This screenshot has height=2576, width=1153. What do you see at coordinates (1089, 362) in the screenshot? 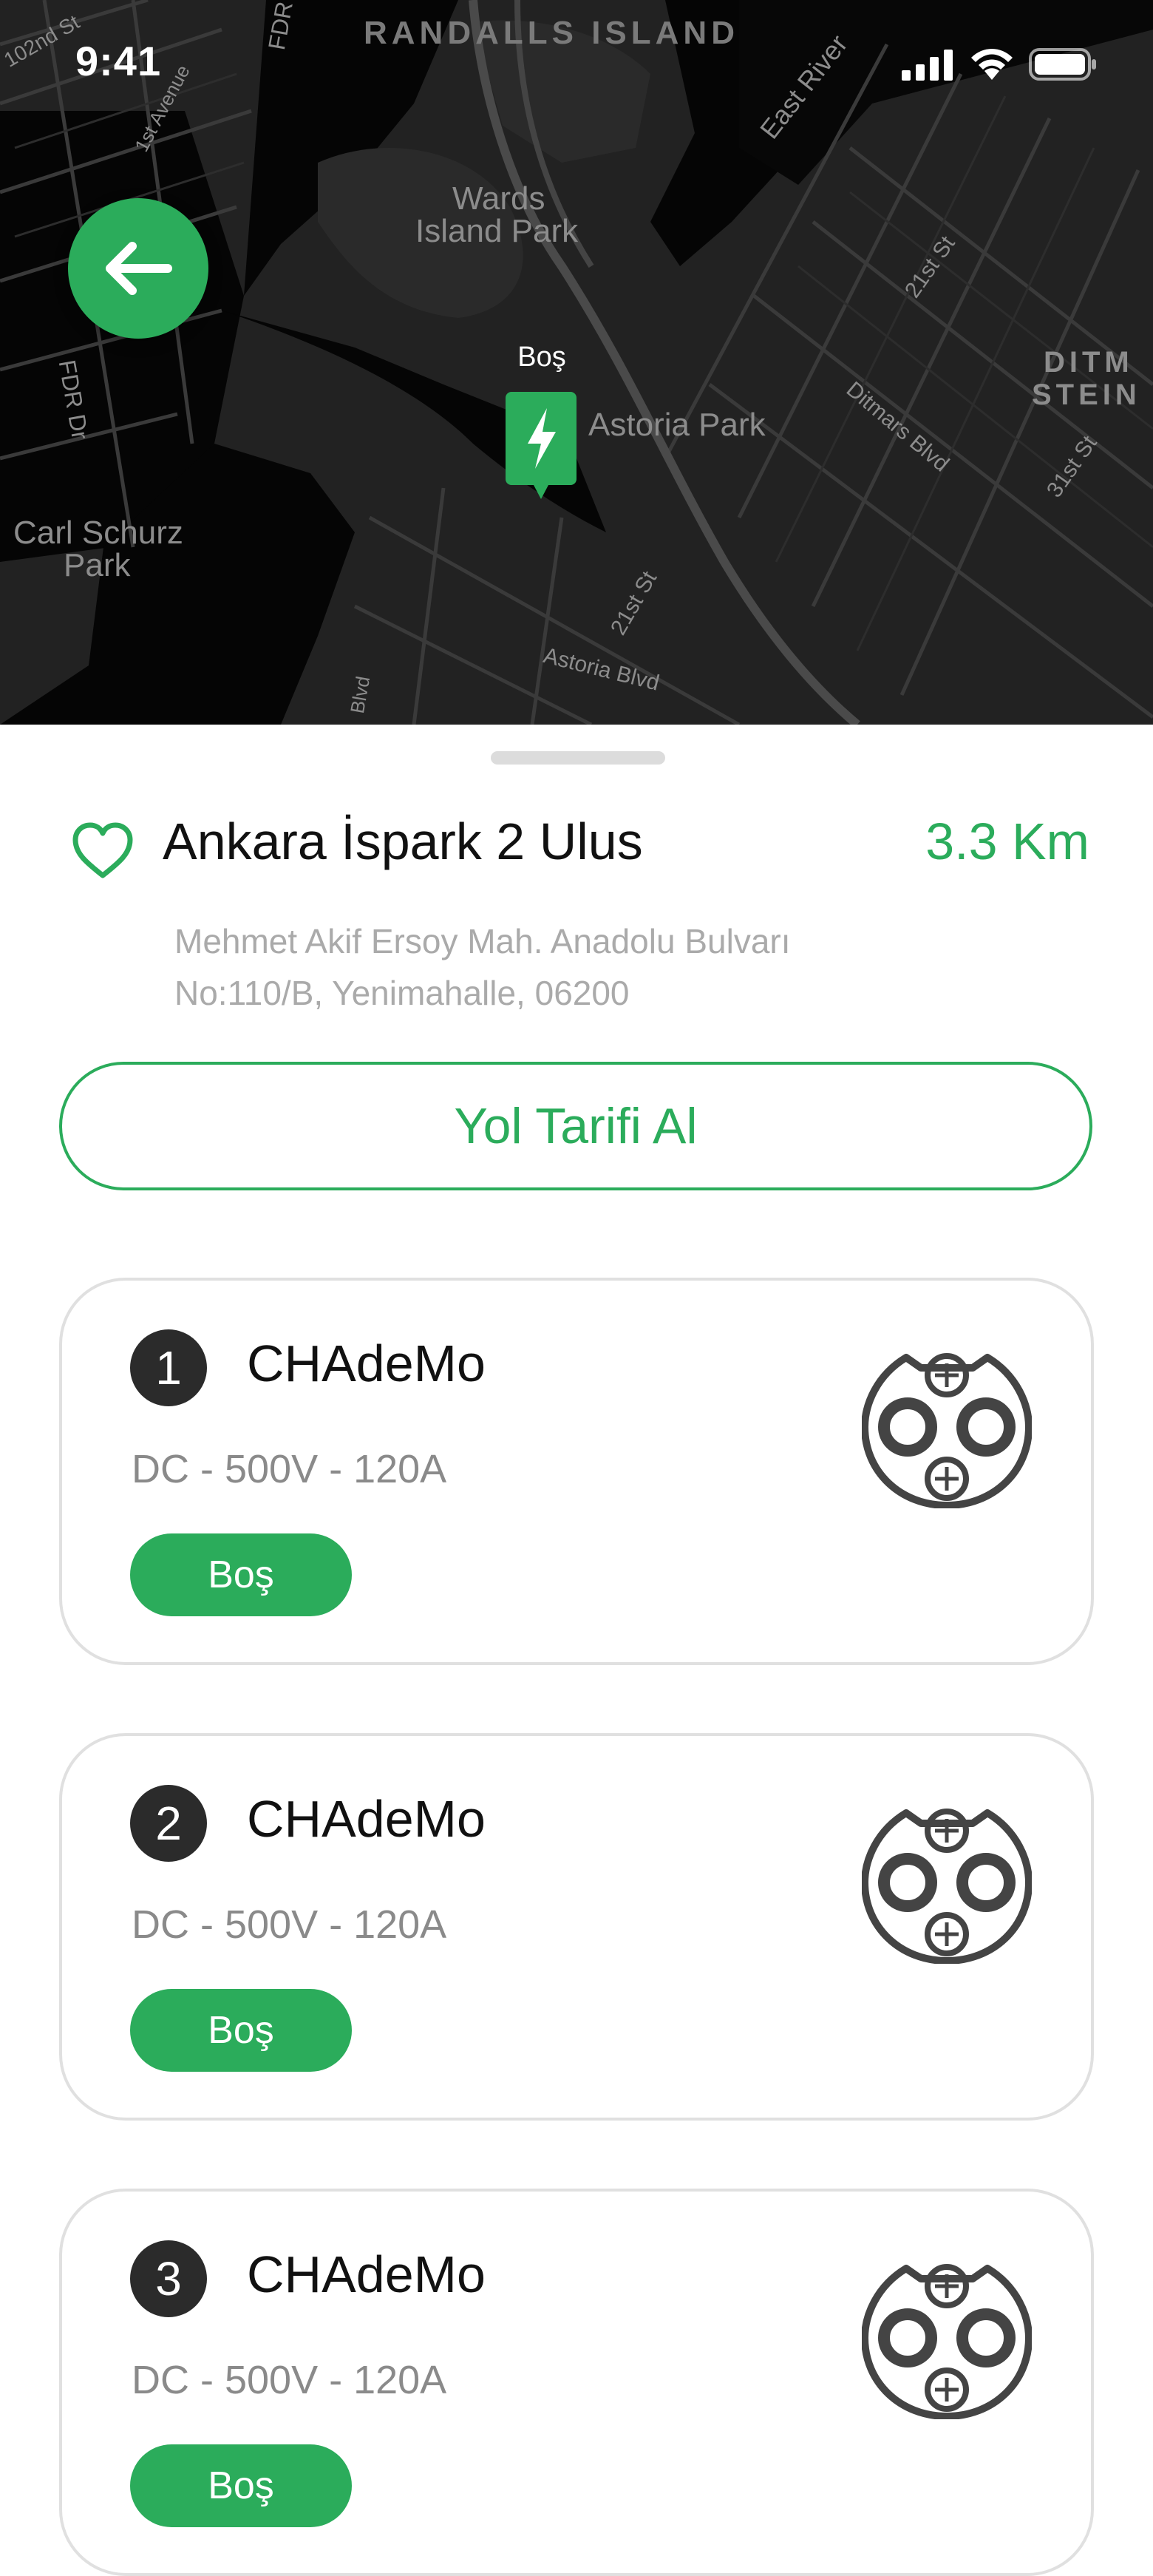
I see `map-label-ditm: DITM` at bounding box center [1089, 362].